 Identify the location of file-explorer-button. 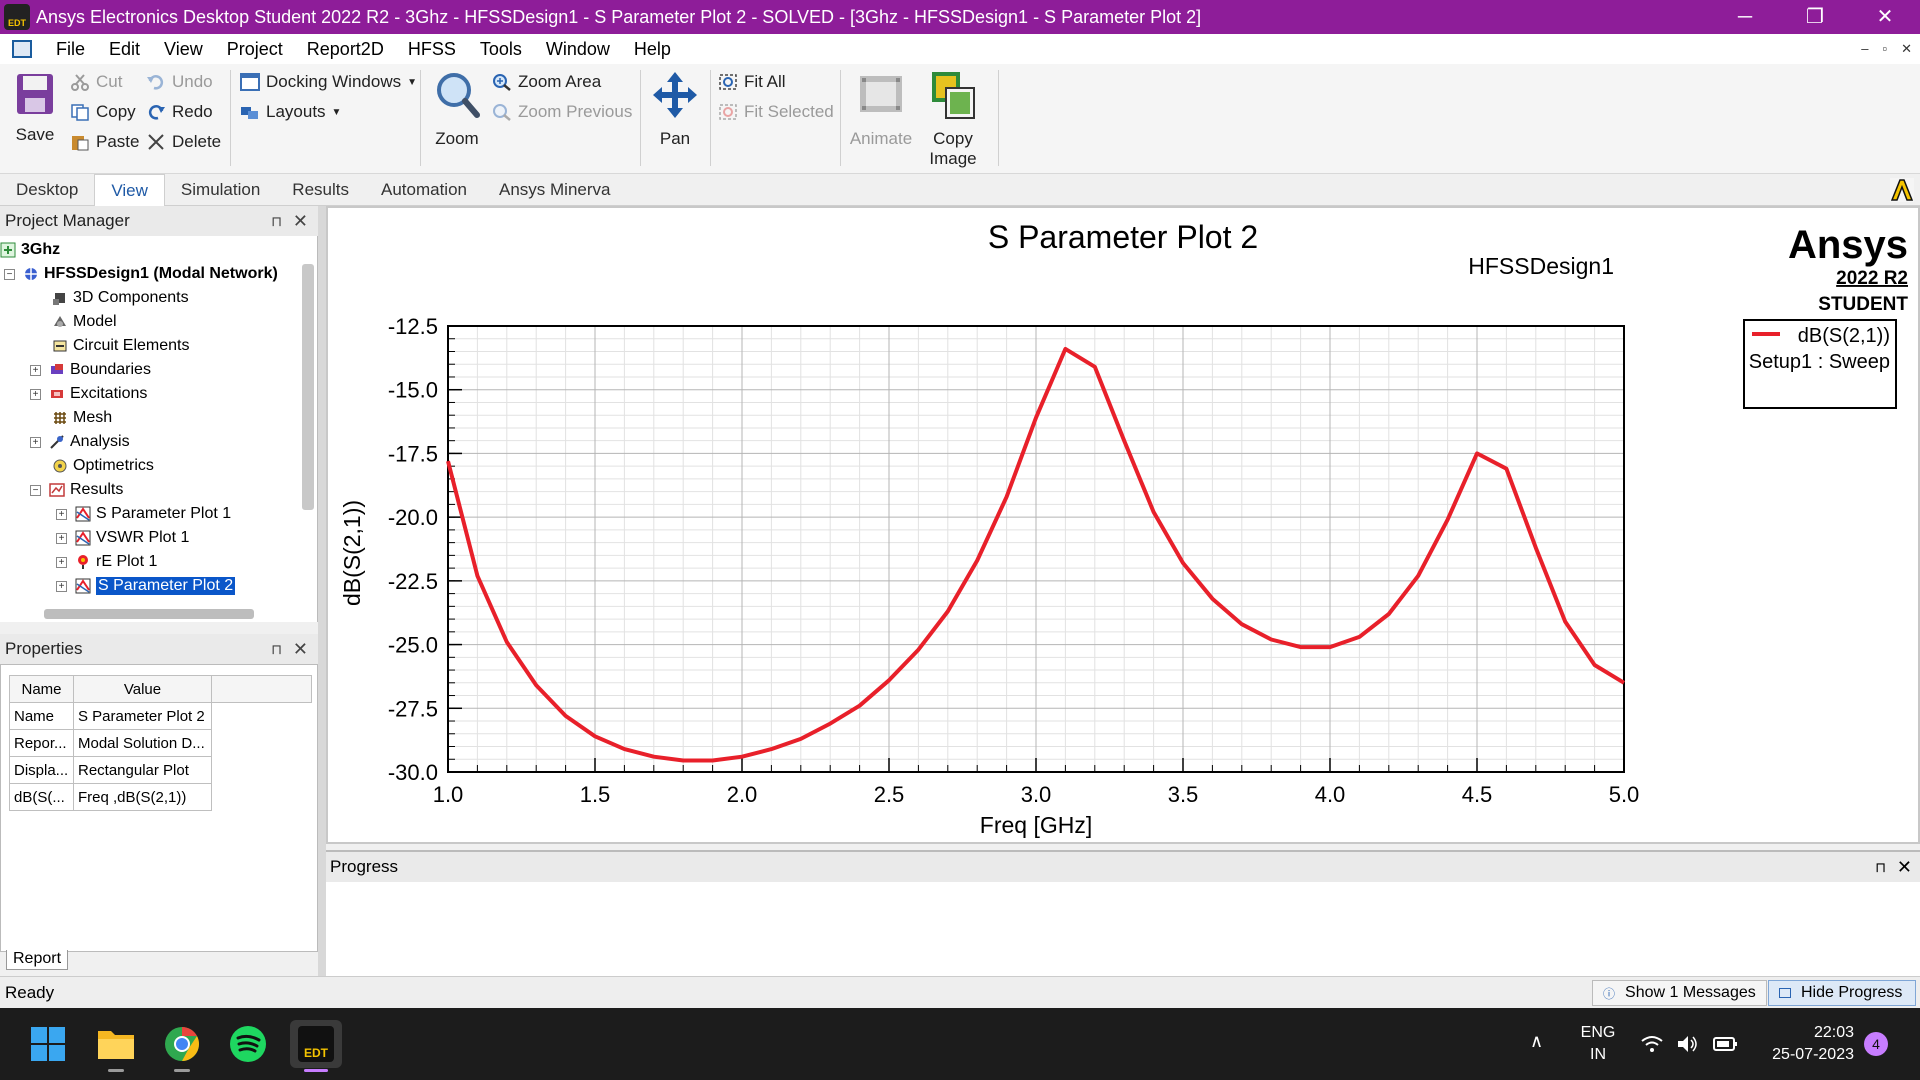
(116, 1046).